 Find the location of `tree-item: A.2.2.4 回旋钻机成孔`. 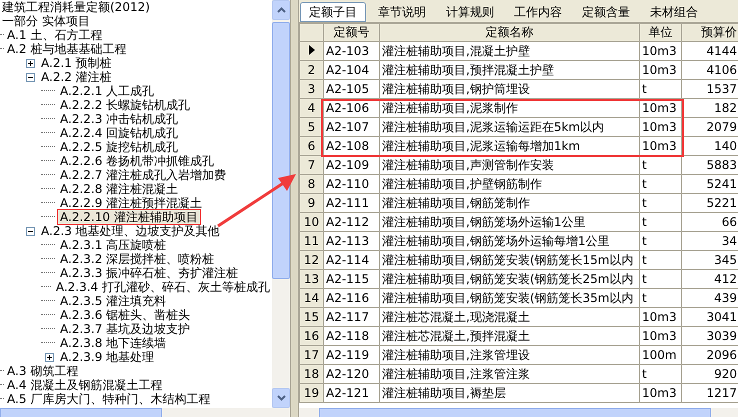

tree-item: A.2.2.4 回旋钻机成孔 is located at coordinates (119, 133).